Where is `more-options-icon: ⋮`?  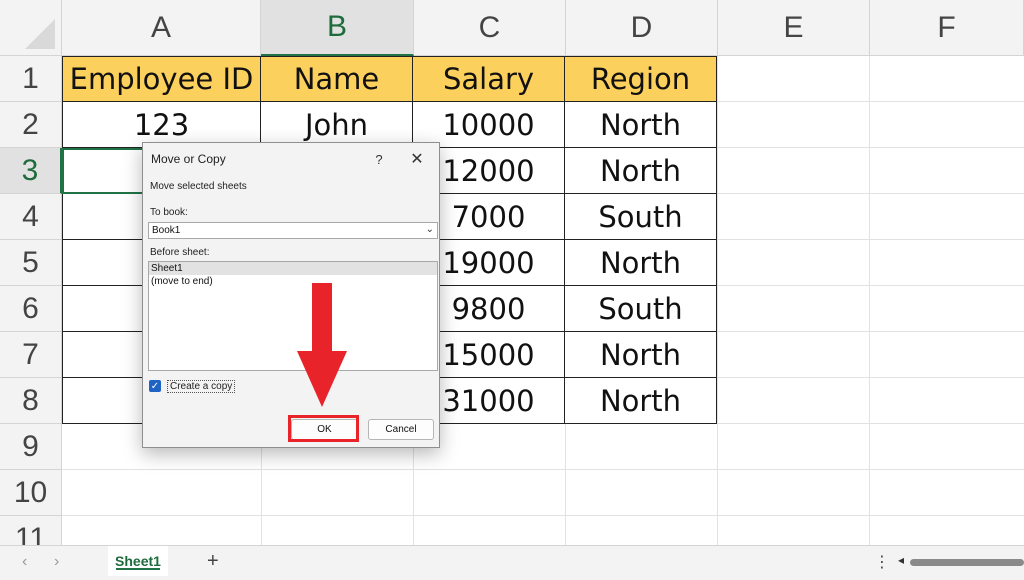 more-options-icon: ⋮ is located at coordinates (882, 562).